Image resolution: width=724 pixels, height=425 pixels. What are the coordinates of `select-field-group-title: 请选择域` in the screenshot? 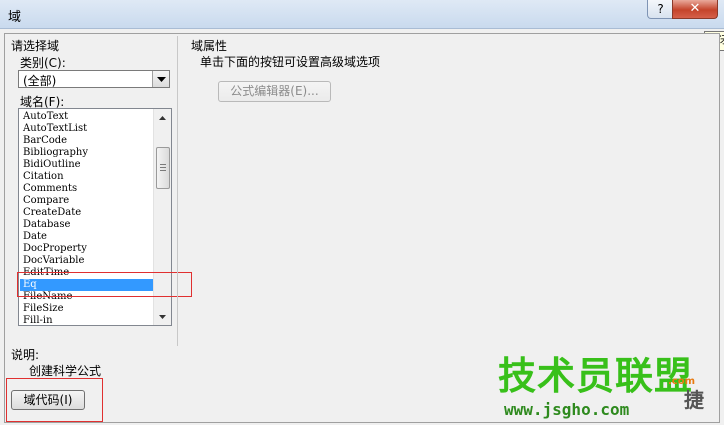 It's located at (35, 46).